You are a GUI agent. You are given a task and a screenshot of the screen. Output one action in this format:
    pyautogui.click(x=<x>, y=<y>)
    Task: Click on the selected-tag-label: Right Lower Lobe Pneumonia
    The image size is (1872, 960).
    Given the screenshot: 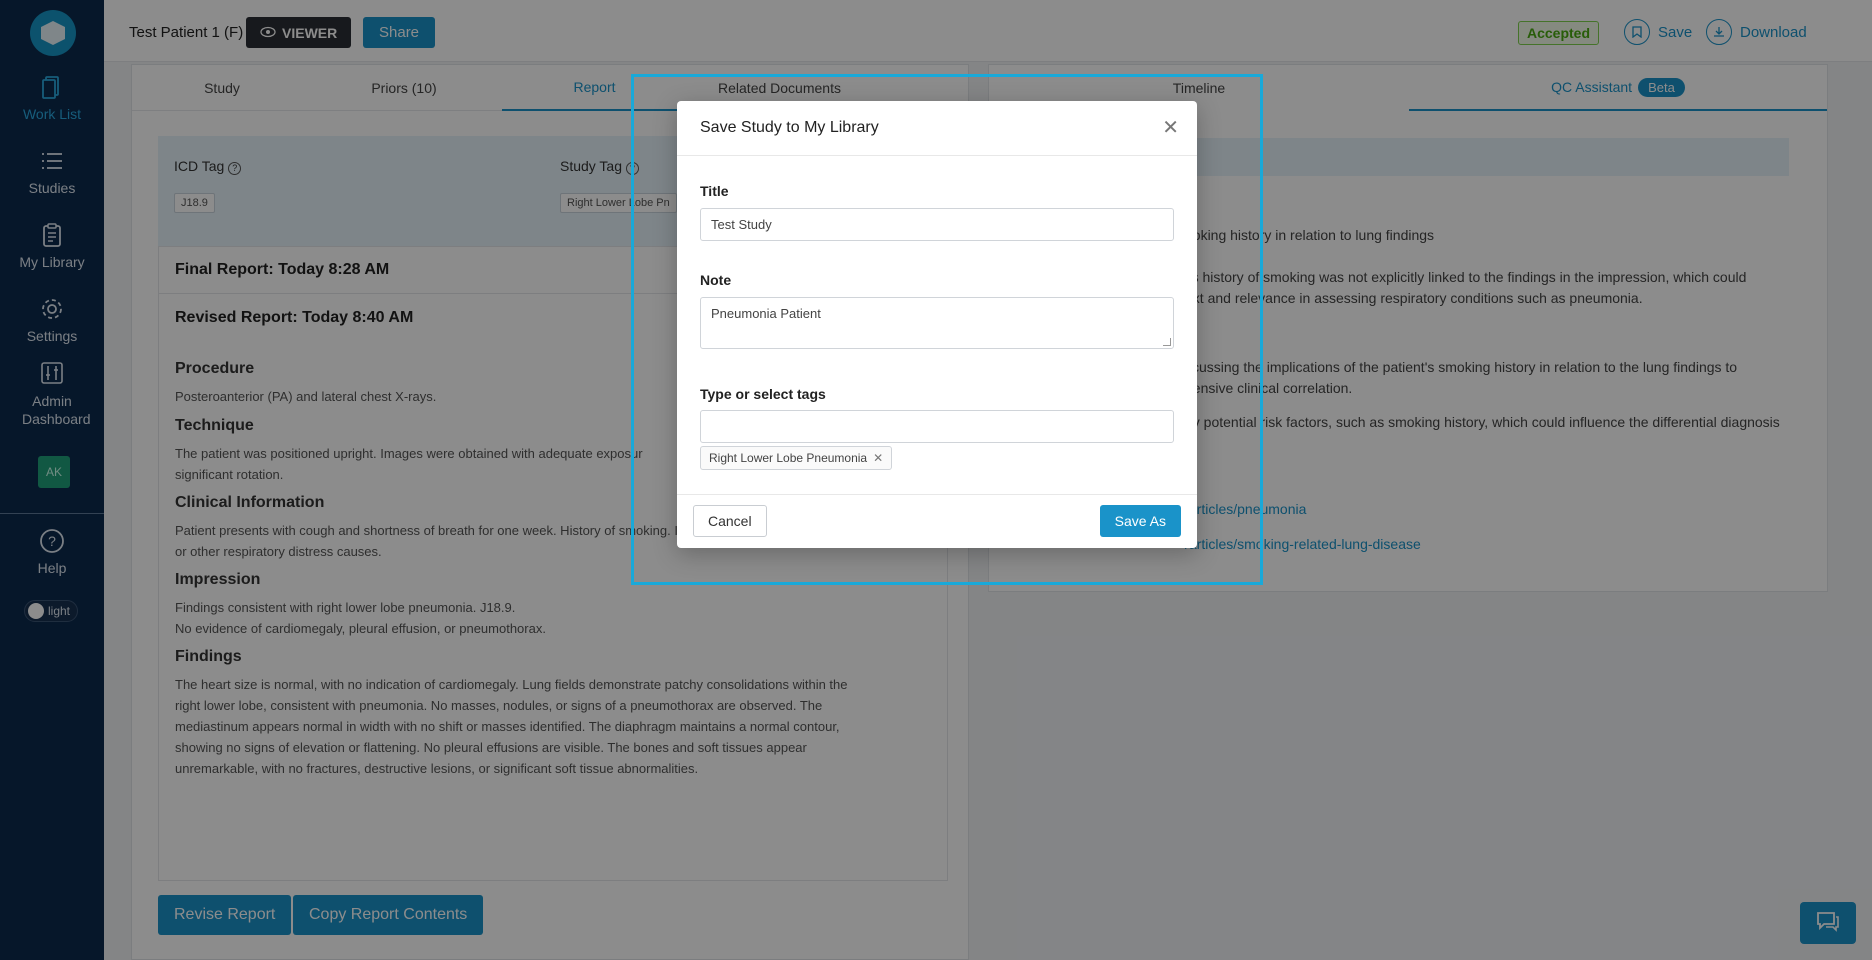 What is the action you would take?
    pyautogui.click(x=788, y=458)
    